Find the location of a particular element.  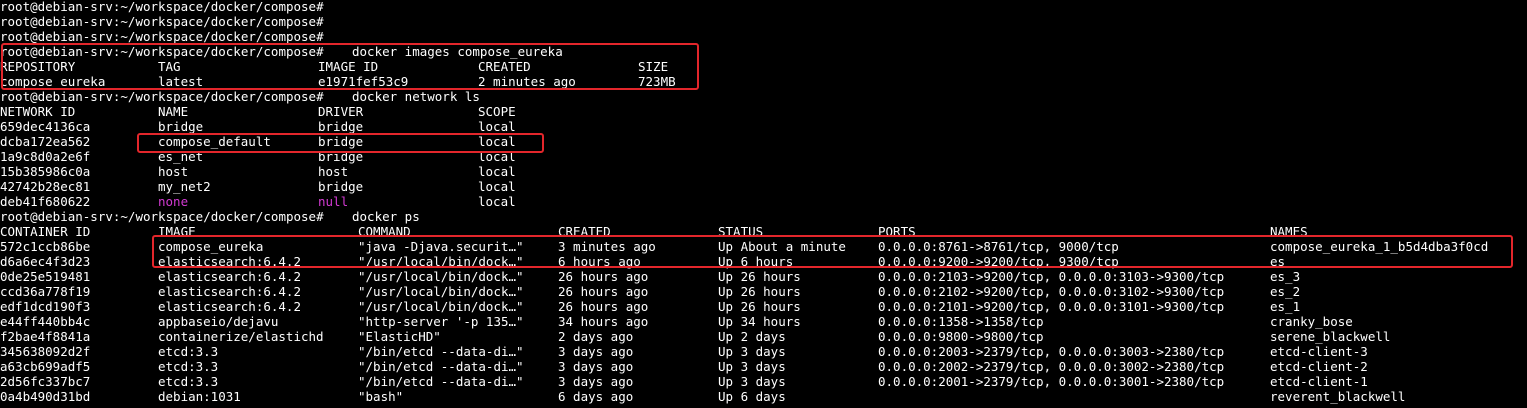

ps-cell-image: elasticsearch:6.4.2 is located at coordinates (229, 276).